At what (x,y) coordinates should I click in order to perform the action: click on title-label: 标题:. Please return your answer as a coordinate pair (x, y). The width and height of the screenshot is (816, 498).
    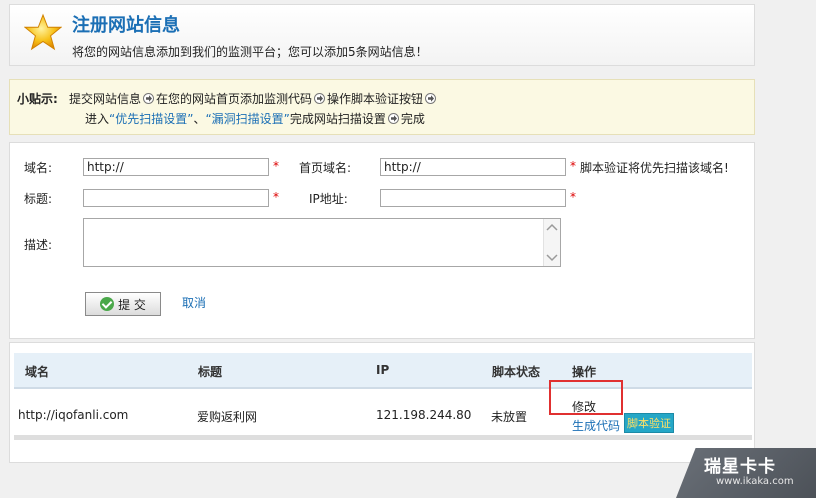
    Looking at the image, I should click on (38, 199).